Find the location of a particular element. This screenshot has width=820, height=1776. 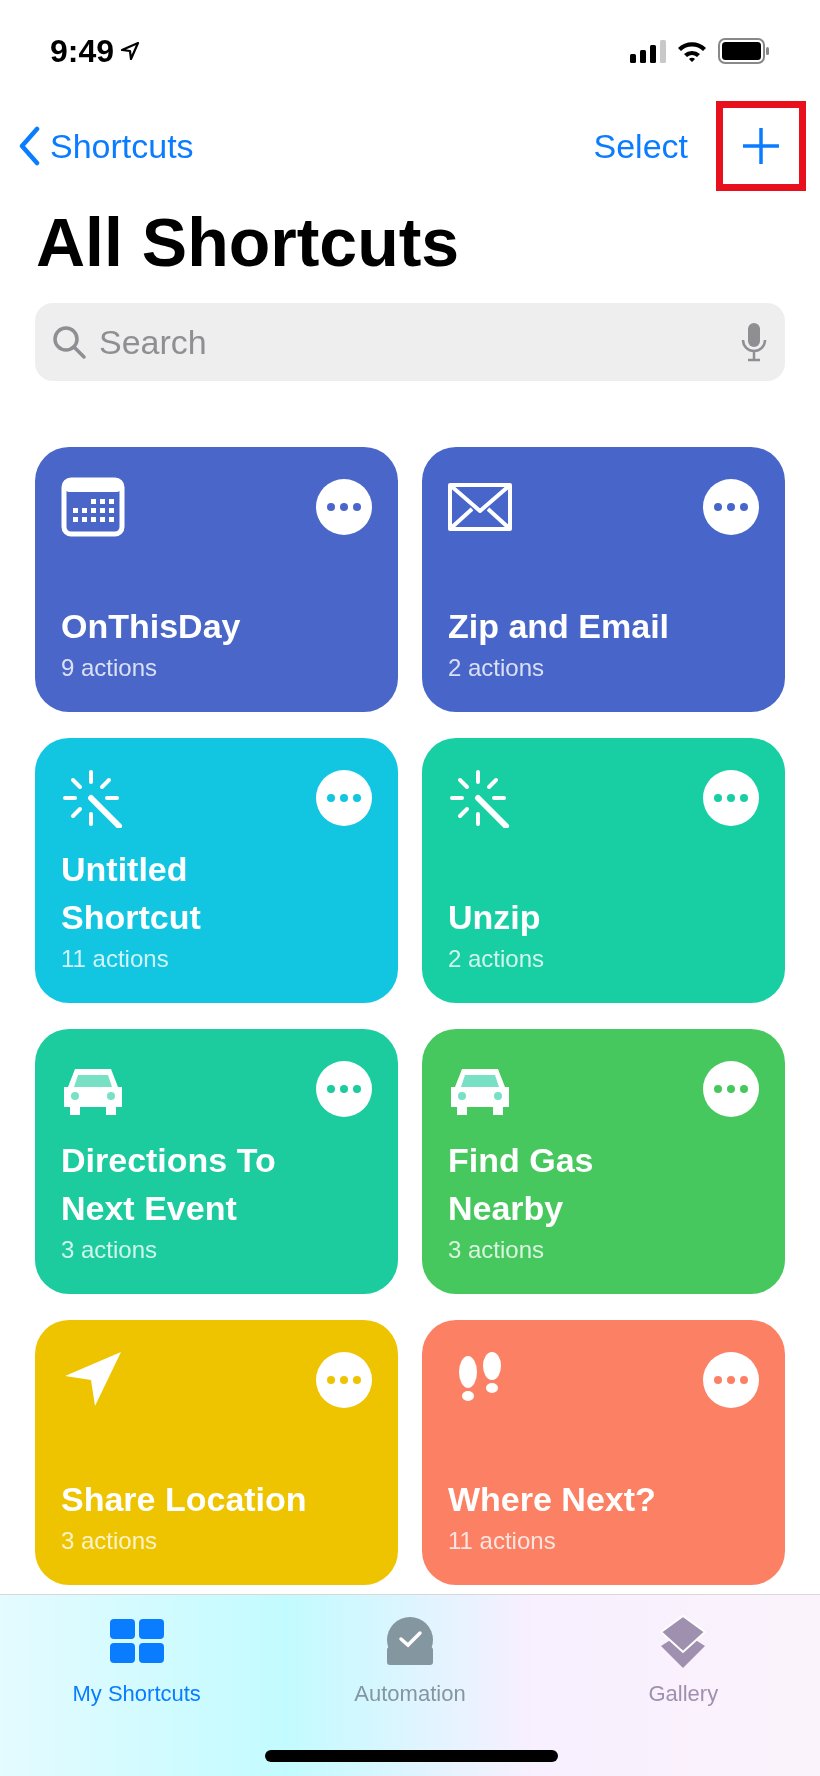

shortcut-title: Directions To is located at coordinates (169, 1160).